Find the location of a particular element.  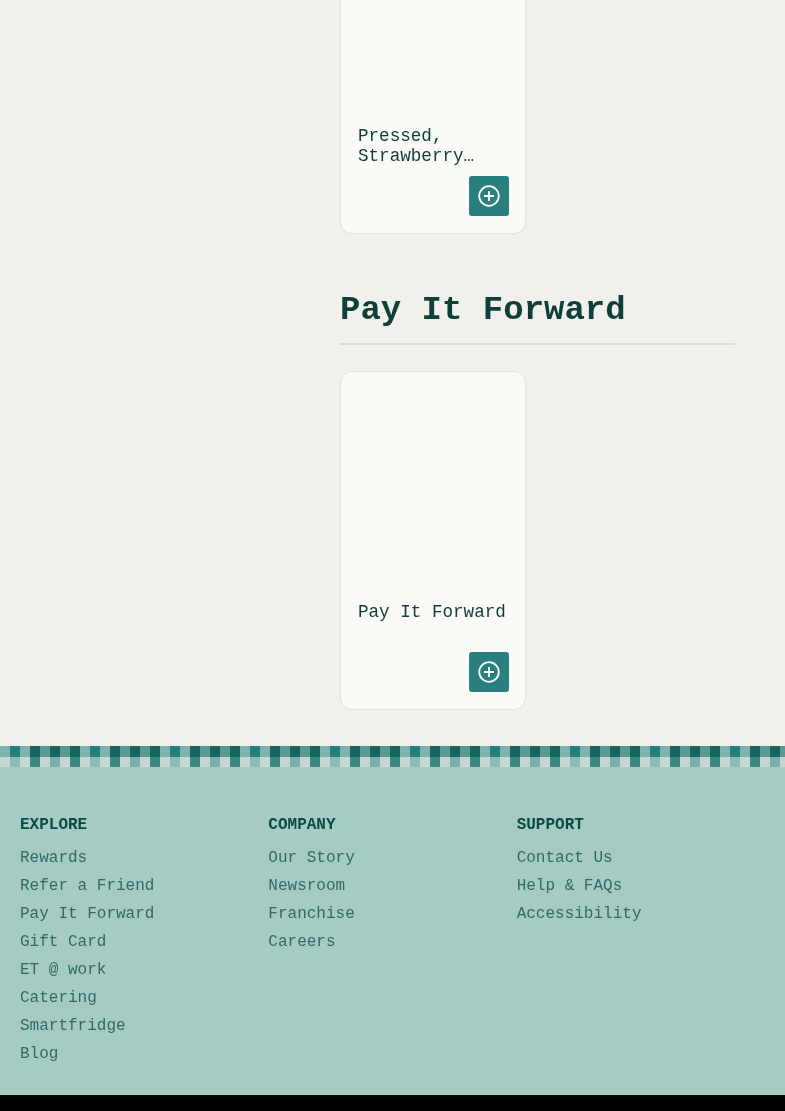

footer-link: ET @ work is located at coordinates (63, 970).